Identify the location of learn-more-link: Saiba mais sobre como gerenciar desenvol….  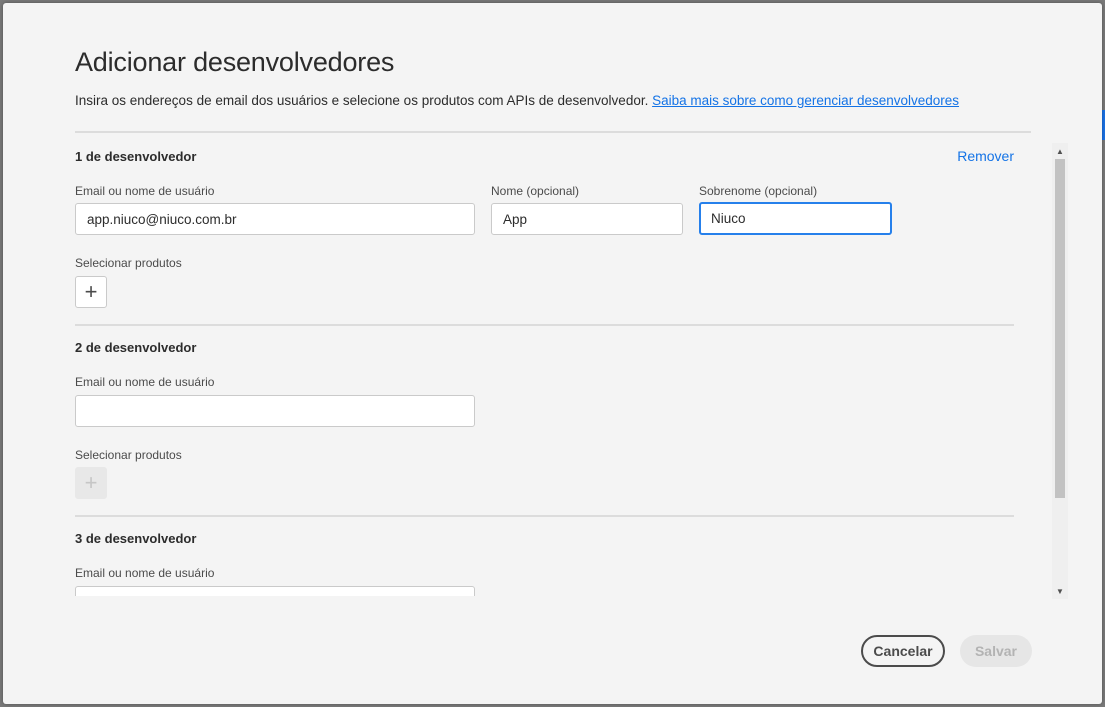
(805, 100).